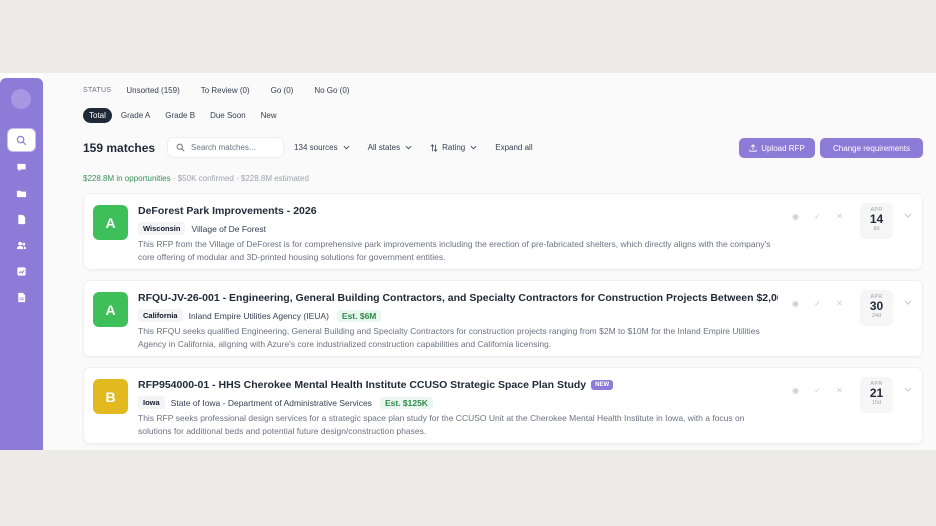 This screenshot has height=526, width=936. I want to click on grade-chip-total: Total, so click(97, 115).